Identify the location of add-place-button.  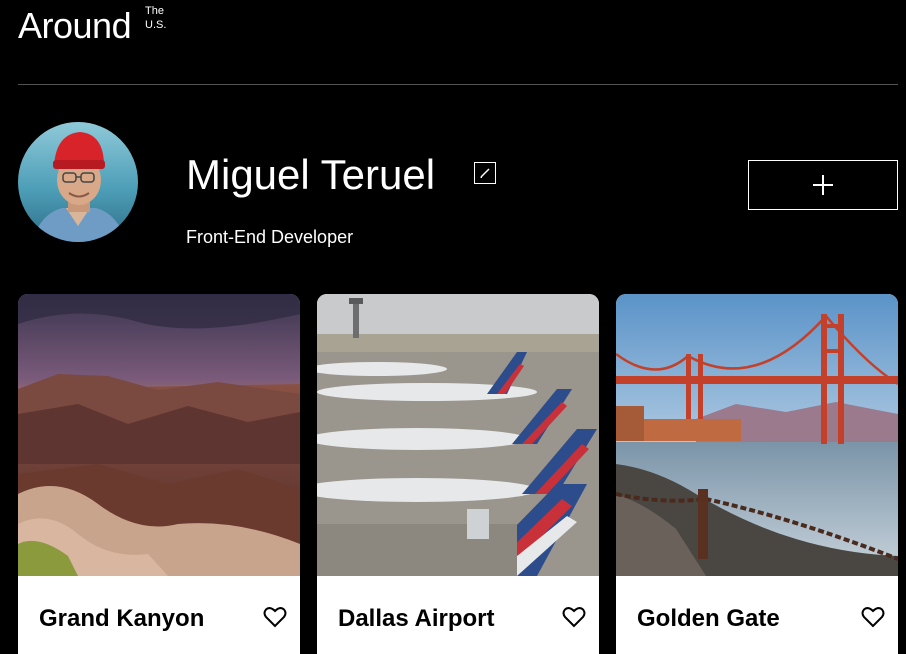
(823, 185).